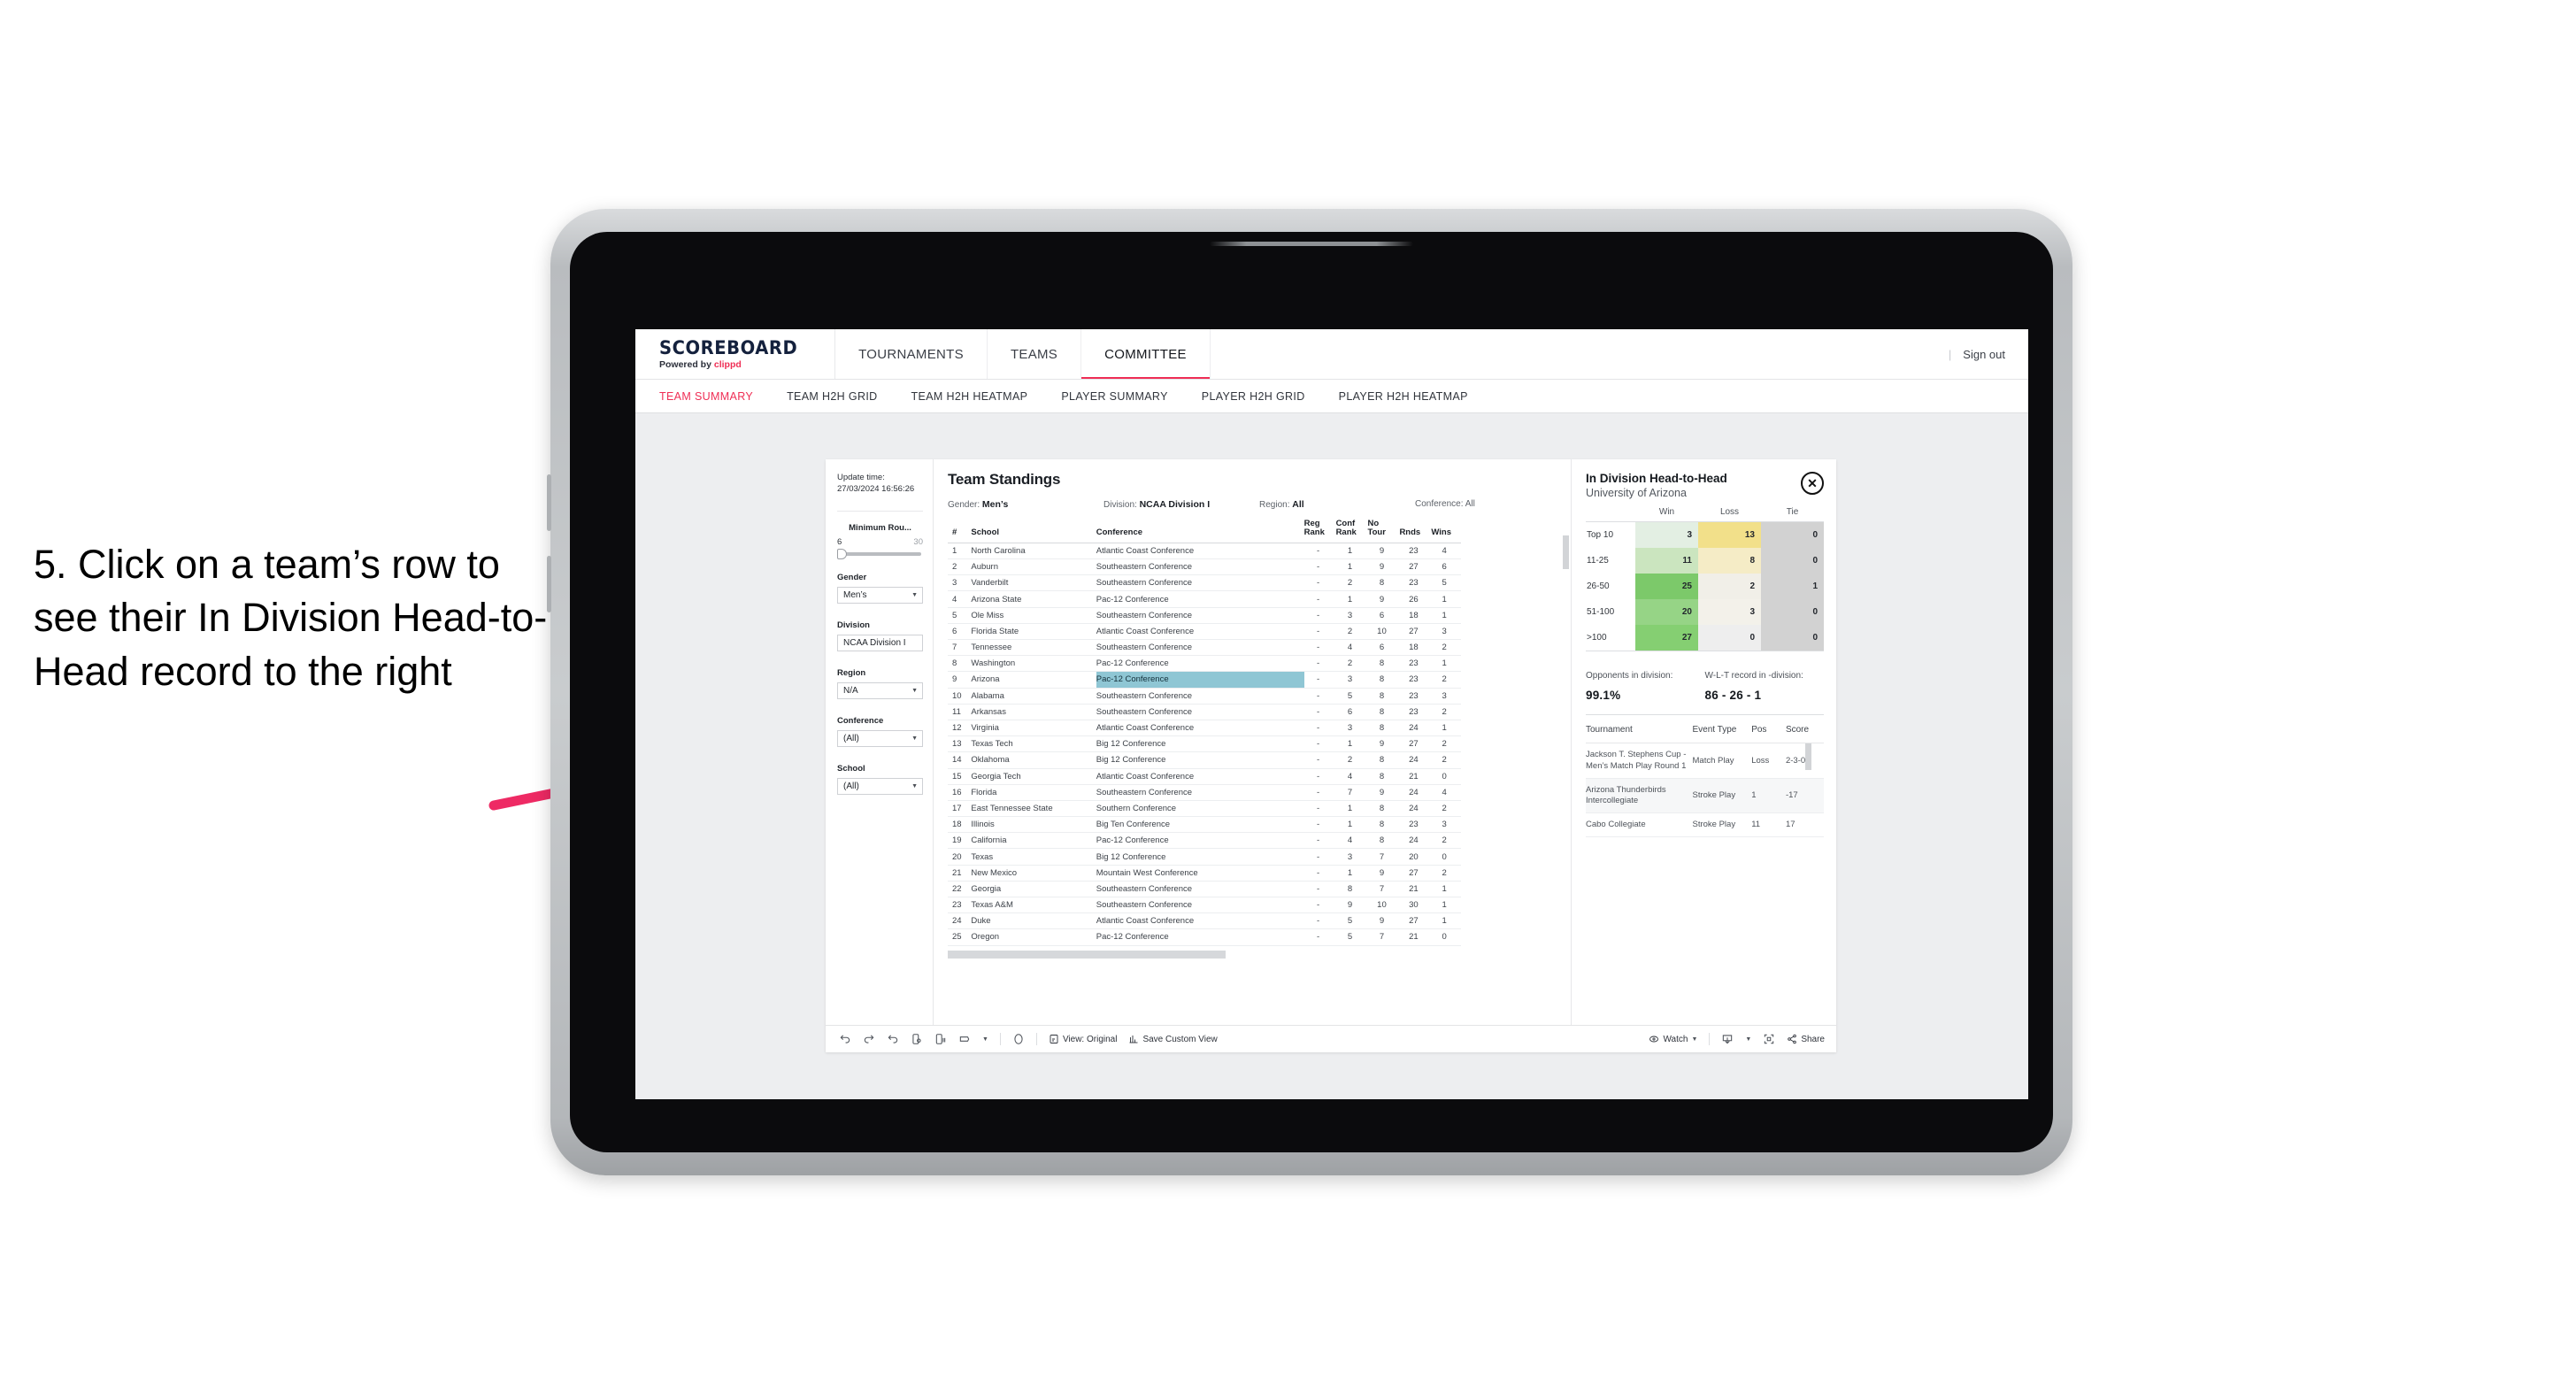 The image size is (2576, 1386). Describe the element at coordinates (1204, 857) in the screenshot. I see `table-row: 20 Texas Big 12 Conference -3 7 20 0` at that location.